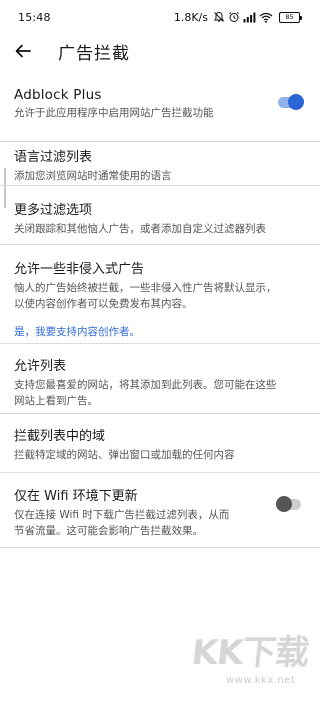 Image resolution: width=320 pixels, height=711 pixels. Describe the element at coordinates (122, 515) in the screenshot. I see `setting-description-line-1: 仅在连接 Wifi 时下载广告拦截过滤列表，从而` at that location.